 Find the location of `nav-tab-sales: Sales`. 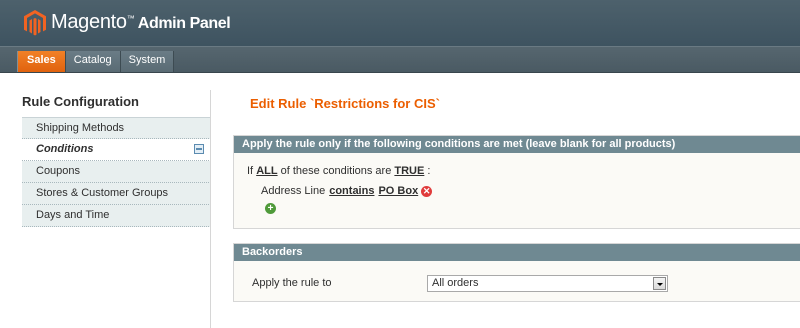

nav-tab-sales: Sales is located at coordinates (42, 61).